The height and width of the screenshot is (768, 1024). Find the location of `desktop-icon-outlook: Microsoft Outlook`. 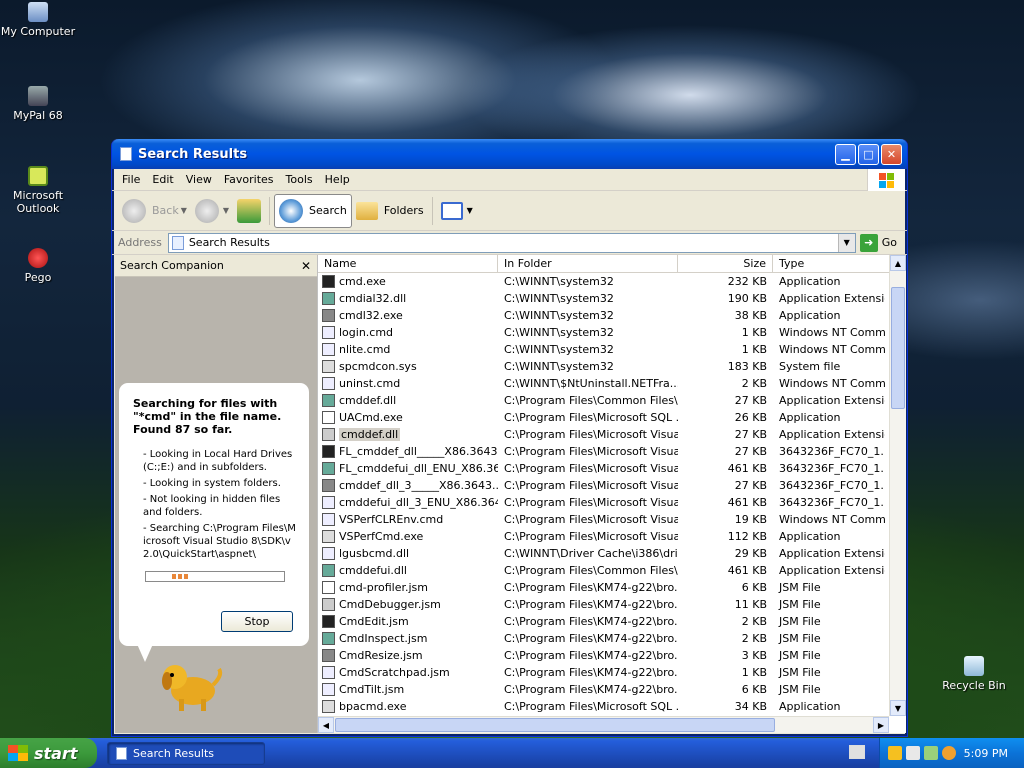

desktop-icon-outlook: Microsoft Outlook is located at coordinates (38, 190).